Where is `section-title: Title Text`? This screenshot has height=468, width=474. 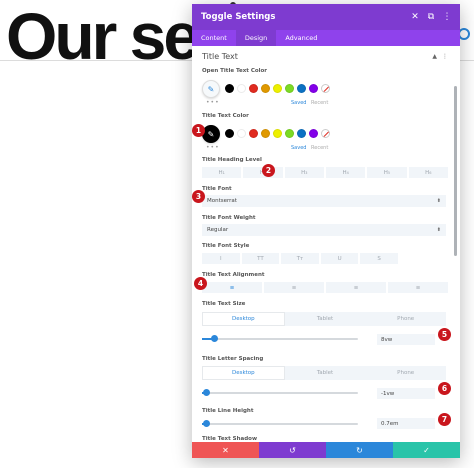
section-title: Title Text is located at coordinates (220, 56).